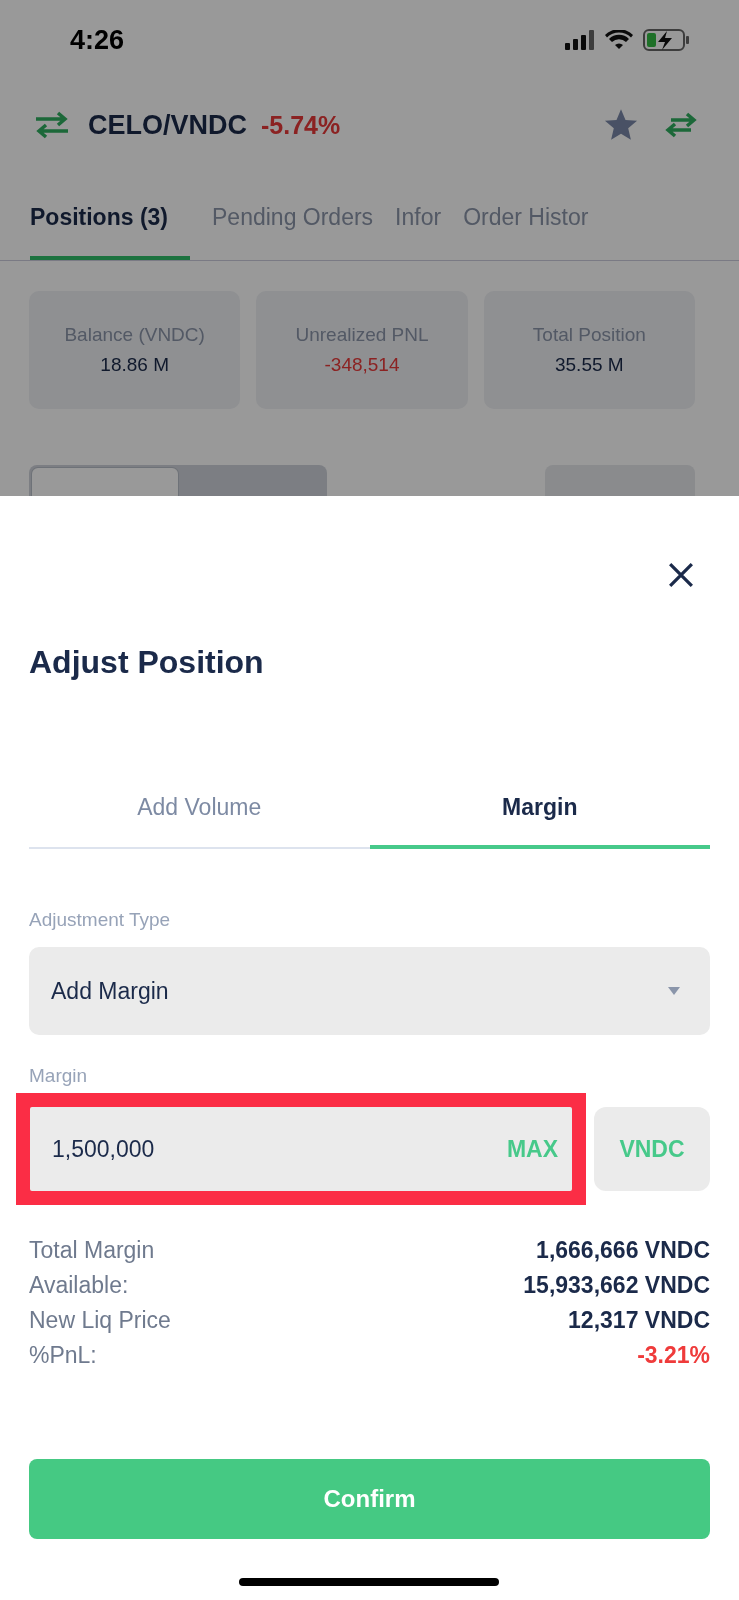  Describe the element at coordinates (199, 821) in the screenshot. I see `tab: Add Volume` at that location.